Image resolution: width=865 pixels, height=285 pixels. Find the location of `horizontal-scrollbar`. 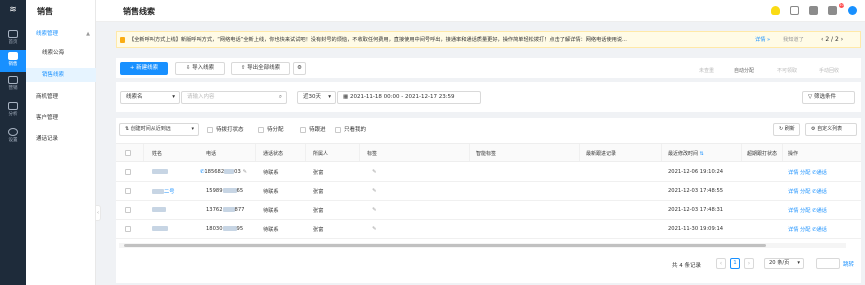

horizontal-scrollbar is located at coordinates (482, 245).